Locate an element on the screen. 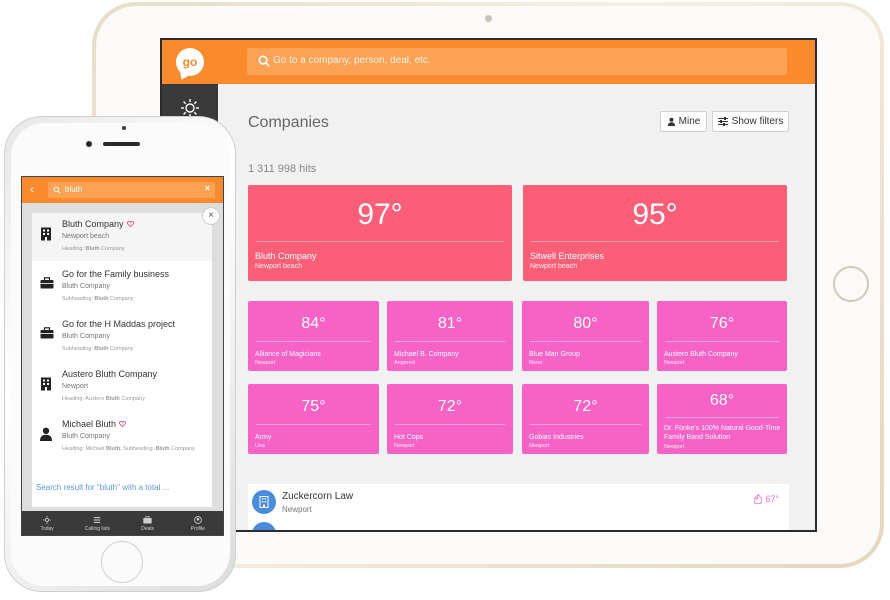 Image resolution: width=890 pixels, height=600 pixels. tab-calling-lists: Calling lists is located at coordinates (97, 523).